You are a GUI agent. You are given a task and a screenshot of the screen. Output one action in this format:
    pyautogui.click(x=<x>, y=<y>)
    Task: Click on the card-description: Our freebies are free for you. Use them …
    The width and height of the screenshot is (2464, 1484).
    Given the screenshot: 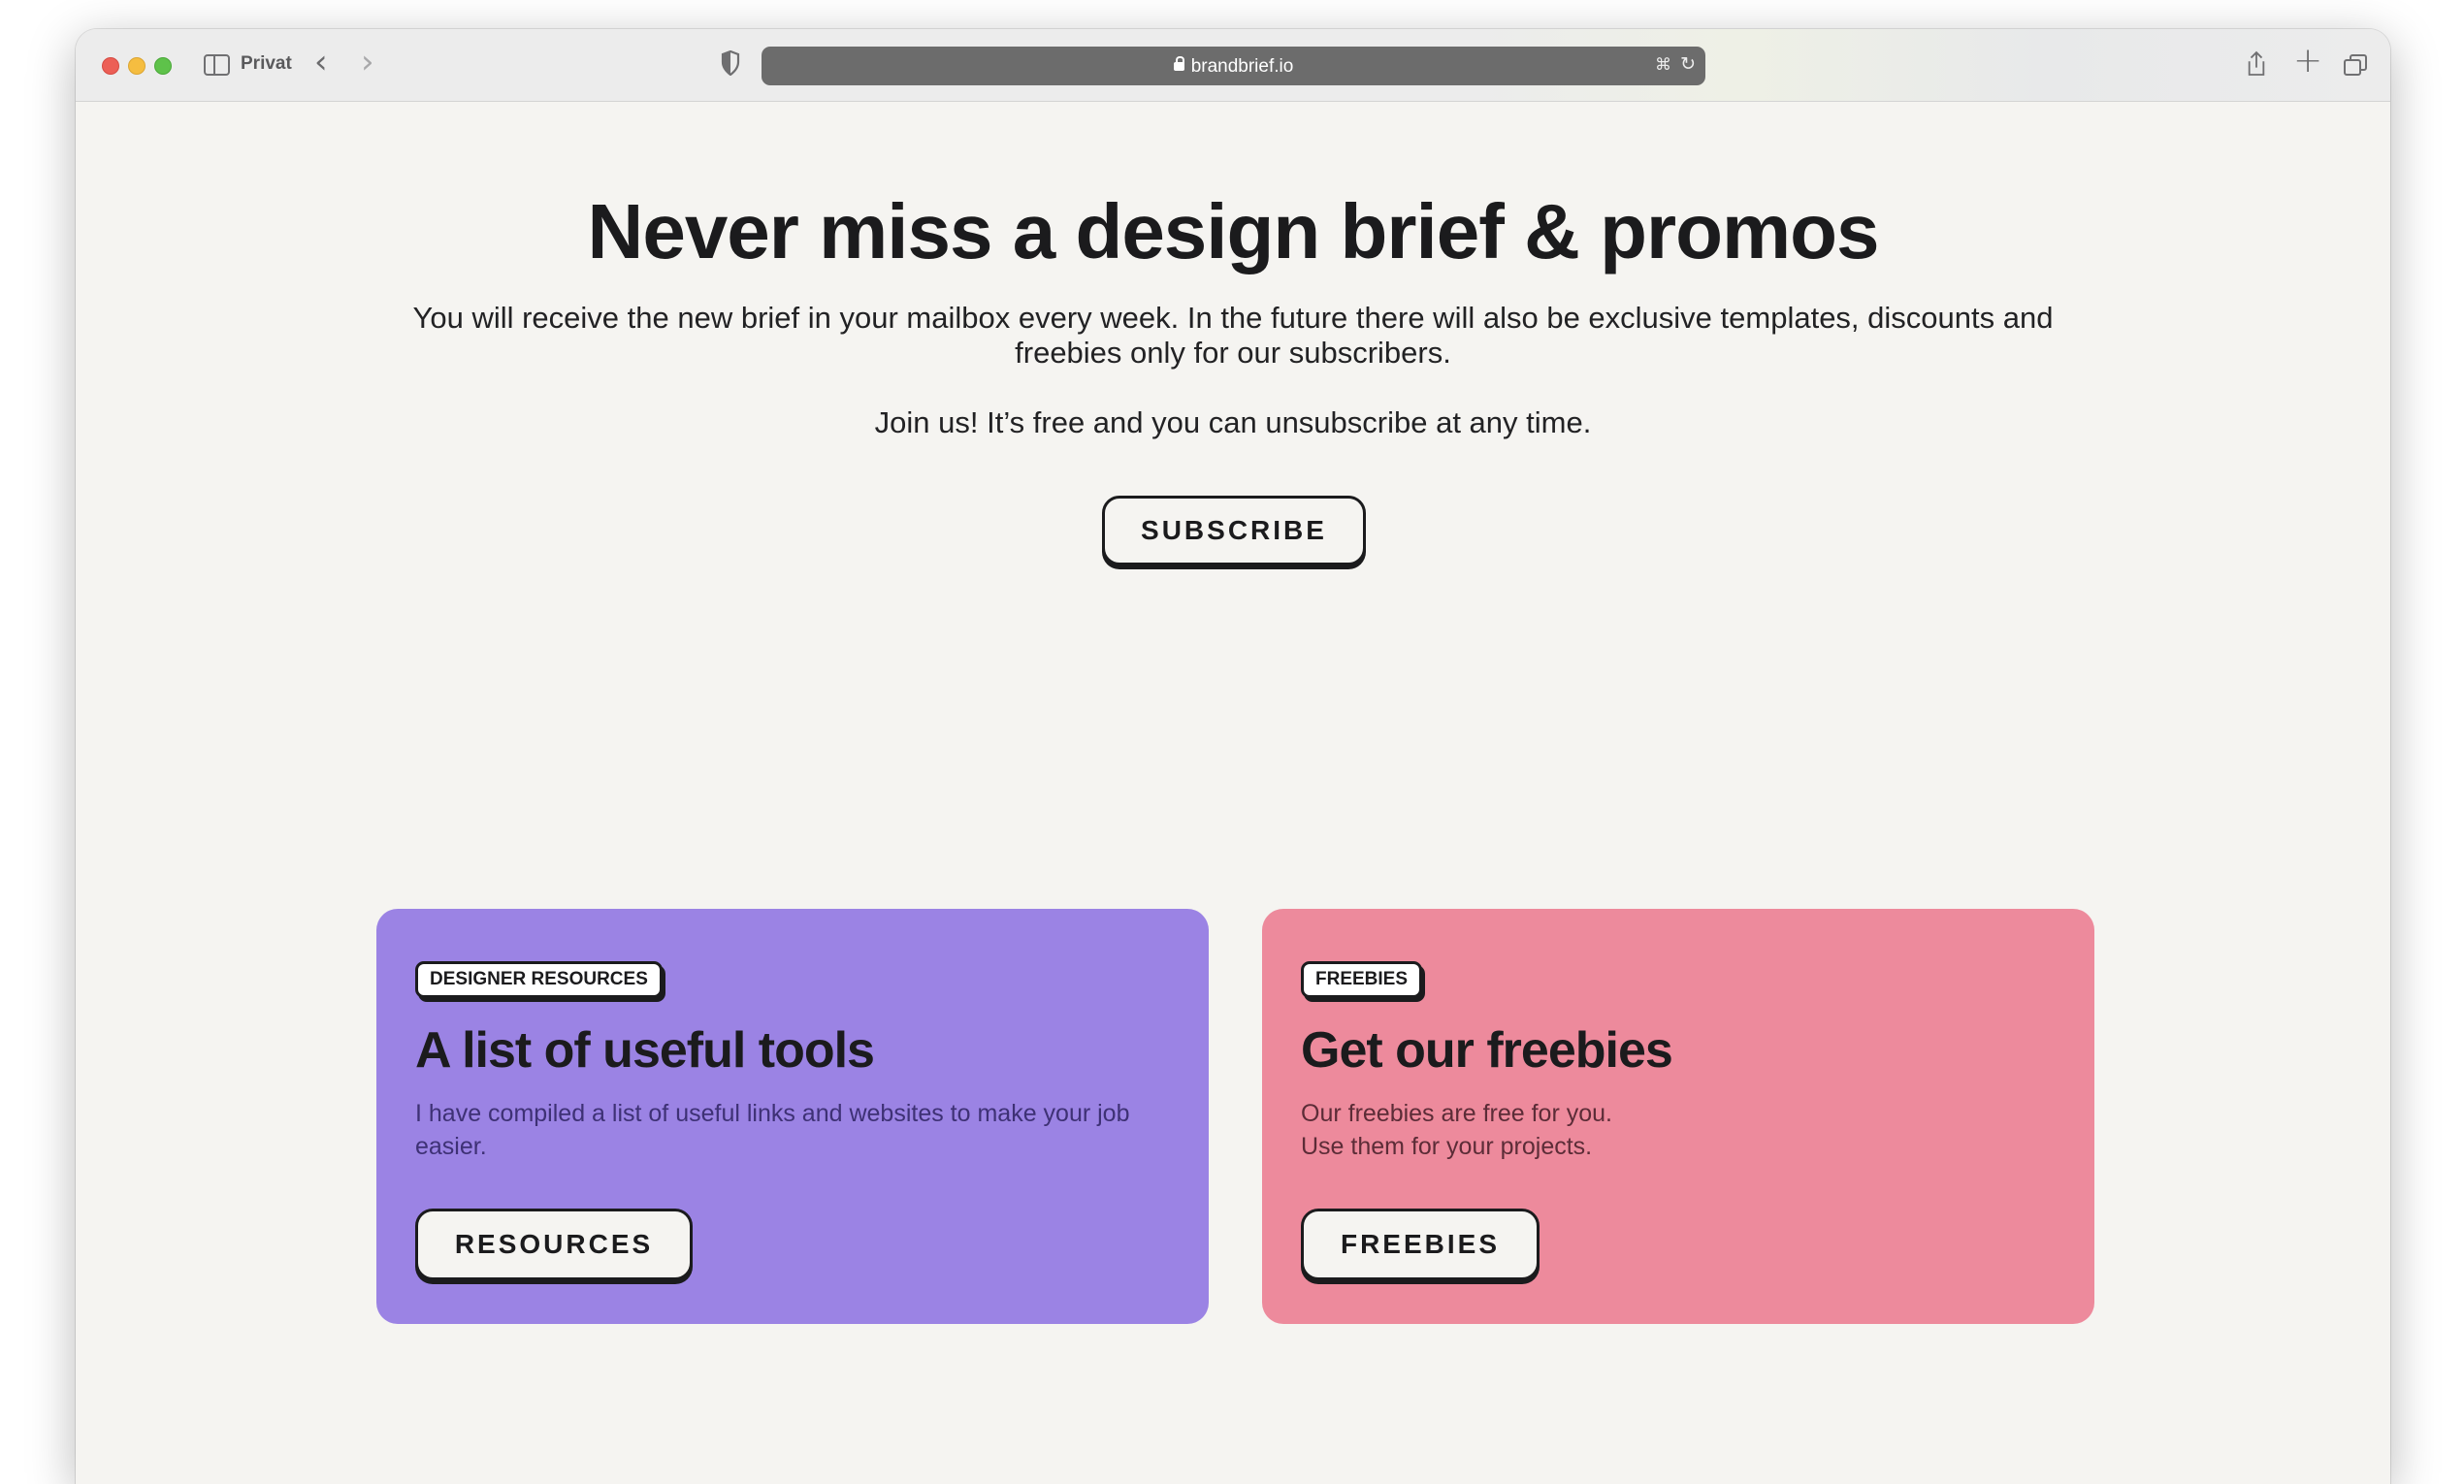 What is the action you would take?
    pyautogui.click(x=1678, y=1130)
    